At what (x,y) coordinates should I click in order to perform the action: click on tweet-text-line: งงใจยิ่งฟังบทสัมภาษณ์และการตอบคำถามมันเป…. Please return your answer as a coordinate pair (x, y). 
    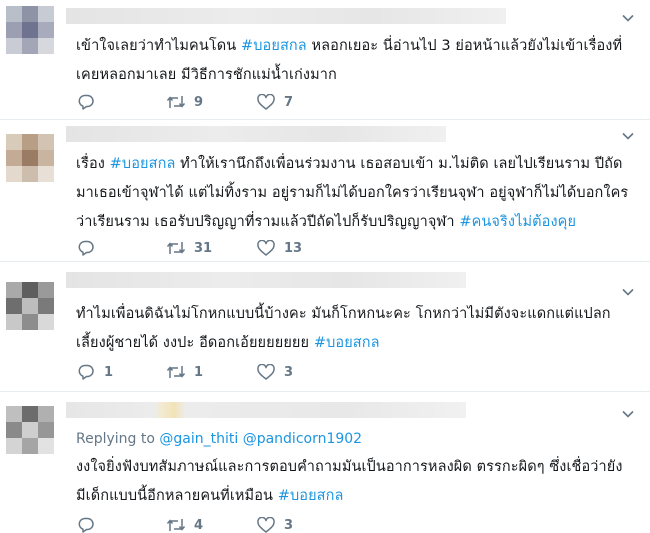
    Looking at the image, I should click on (354, 467).